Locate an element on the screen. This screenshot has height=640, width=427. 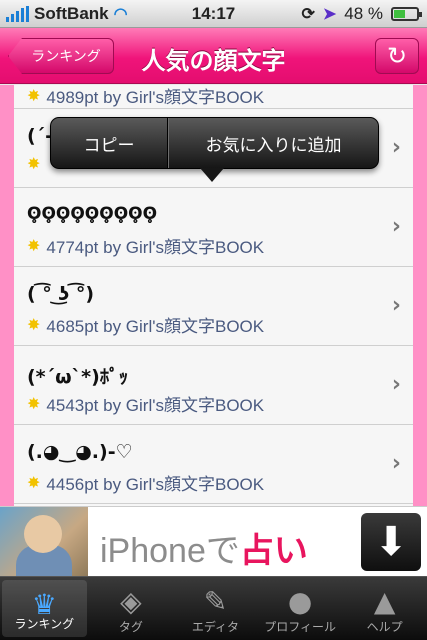
refresh-button: ↻ is located at coordinates (397, 56).